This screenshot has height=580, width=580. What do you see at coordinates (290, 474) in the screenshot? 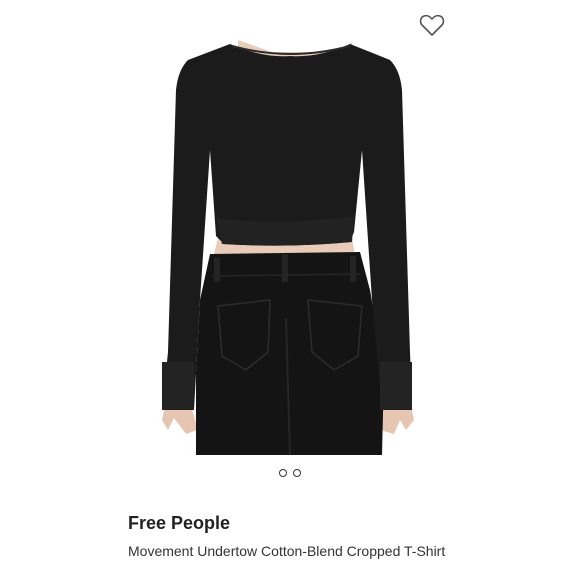
I see `image-pager` at bounding box center [290, 474].